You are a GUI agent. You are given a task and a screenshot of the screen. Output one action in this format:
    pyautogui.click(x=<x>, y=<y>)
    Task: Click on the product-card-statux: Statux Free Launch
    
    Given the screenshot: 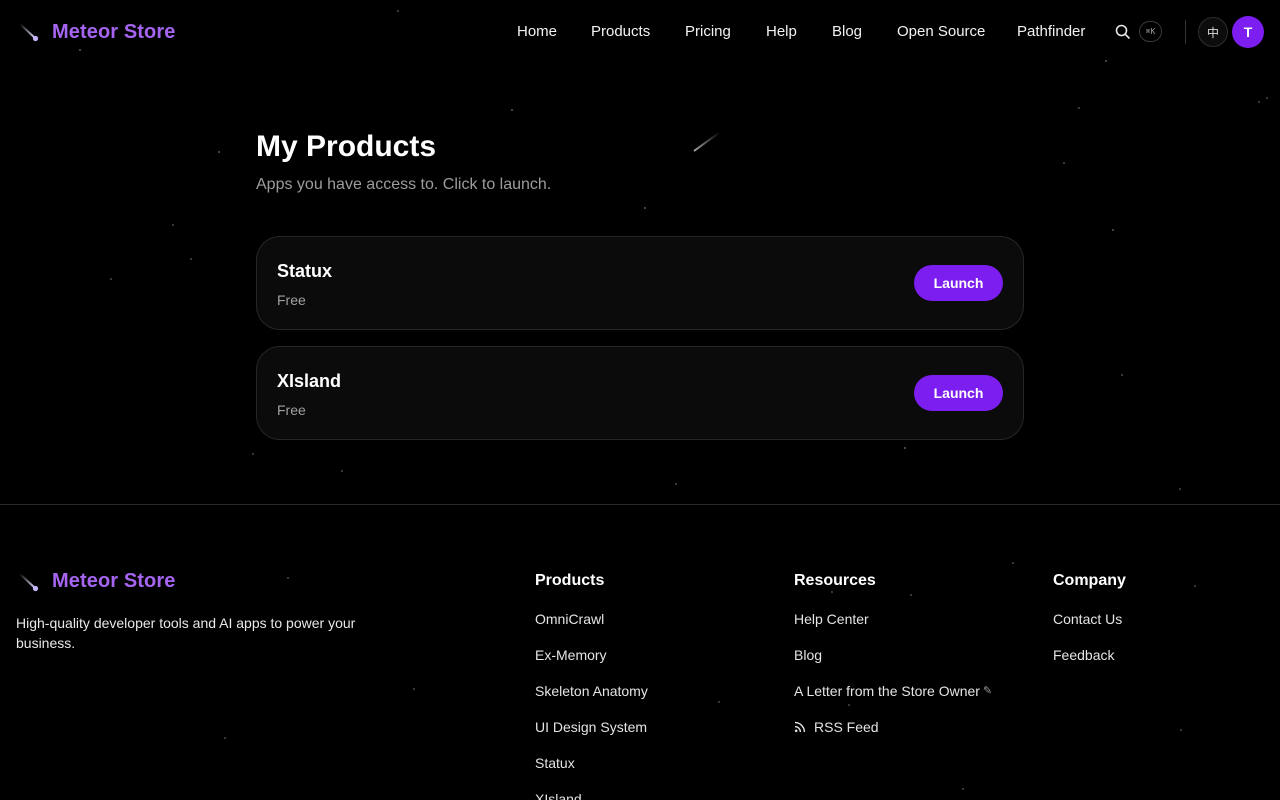 What is the action you would take?
    pyautogui.click(x=640, y=283)
    